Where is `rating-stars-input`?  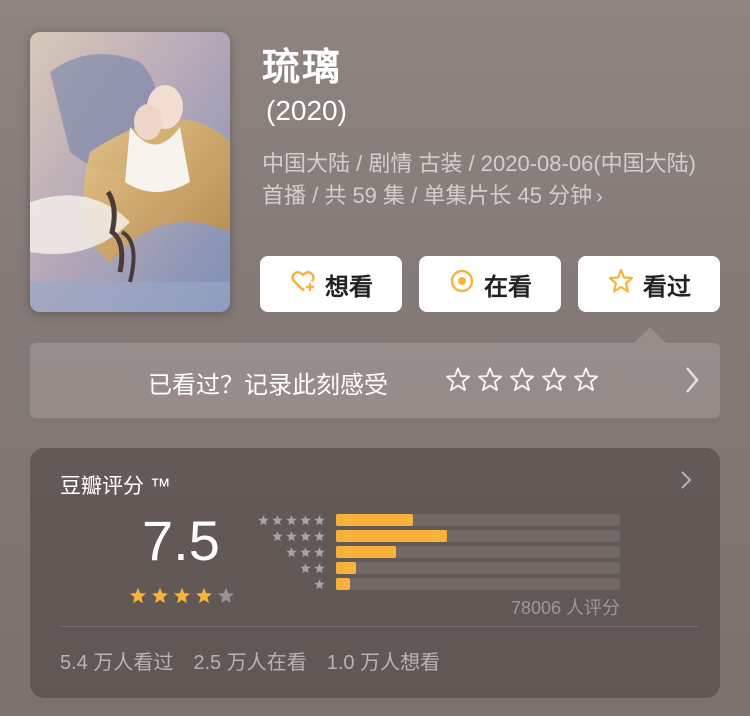
rating-stars-input is located at coordinates (522, 380).